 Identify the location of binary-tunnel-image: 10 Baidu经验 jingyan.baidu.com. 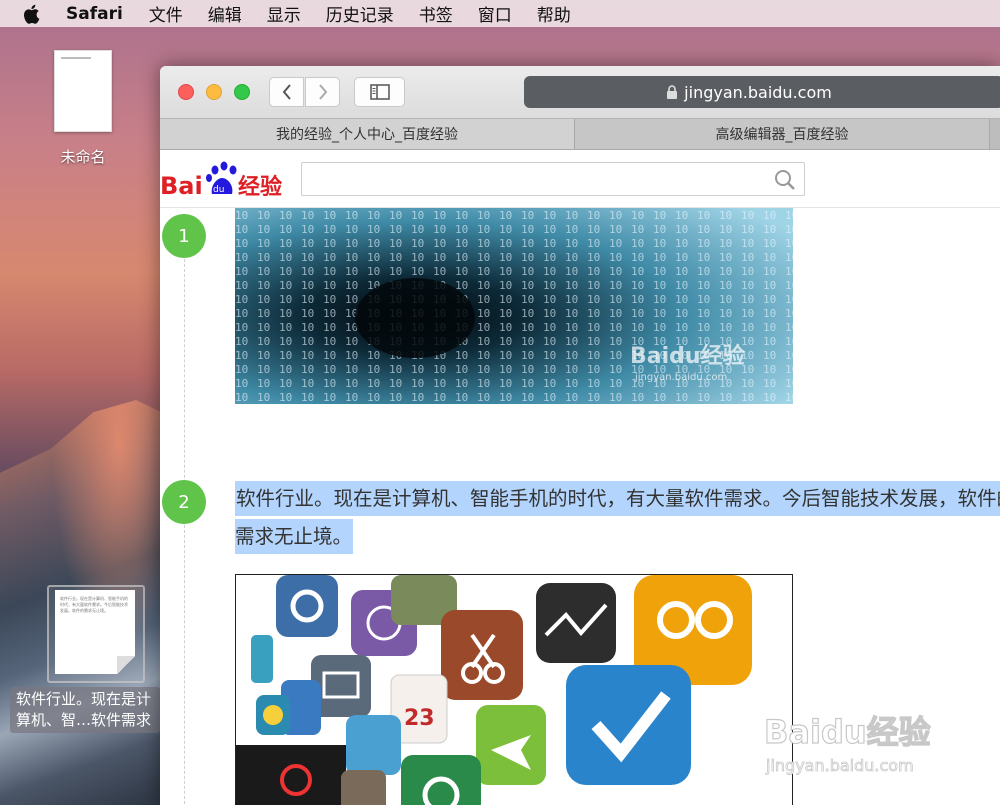
(514, 306).